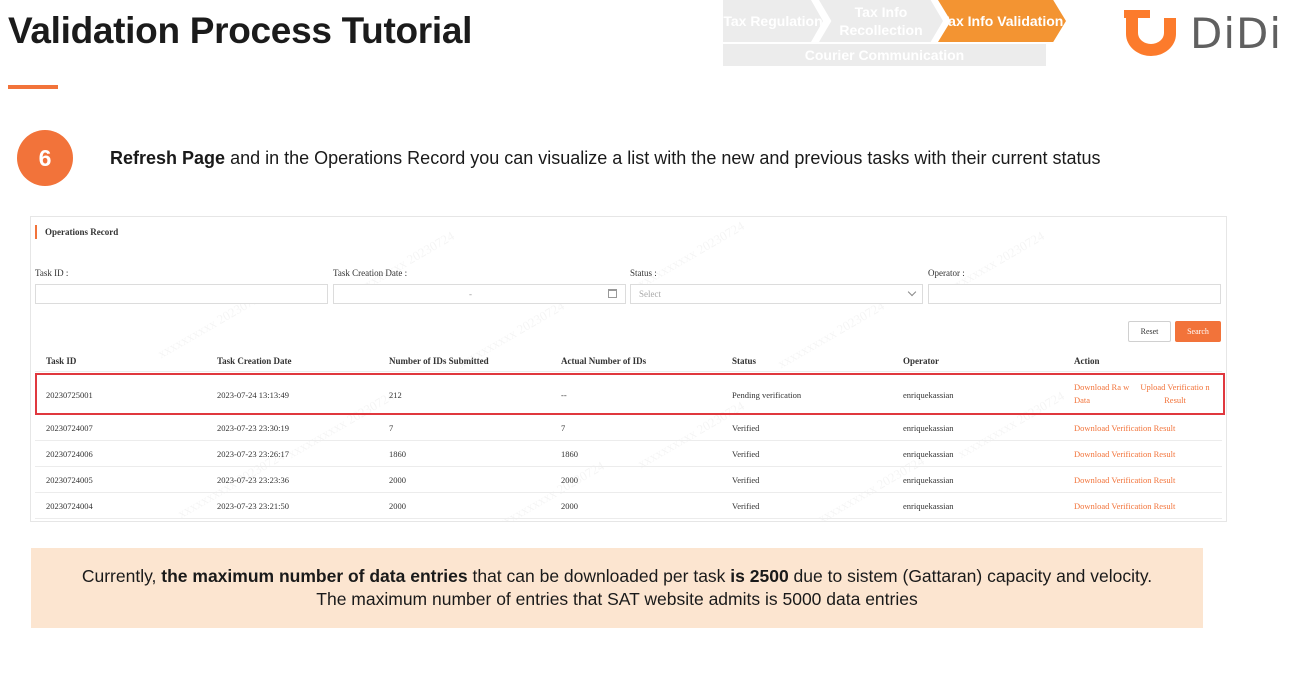  What do you see at coordinates (569, 454) in the screenshot?
I see `cell-actual: 1860` at bounding box center [569, 454].